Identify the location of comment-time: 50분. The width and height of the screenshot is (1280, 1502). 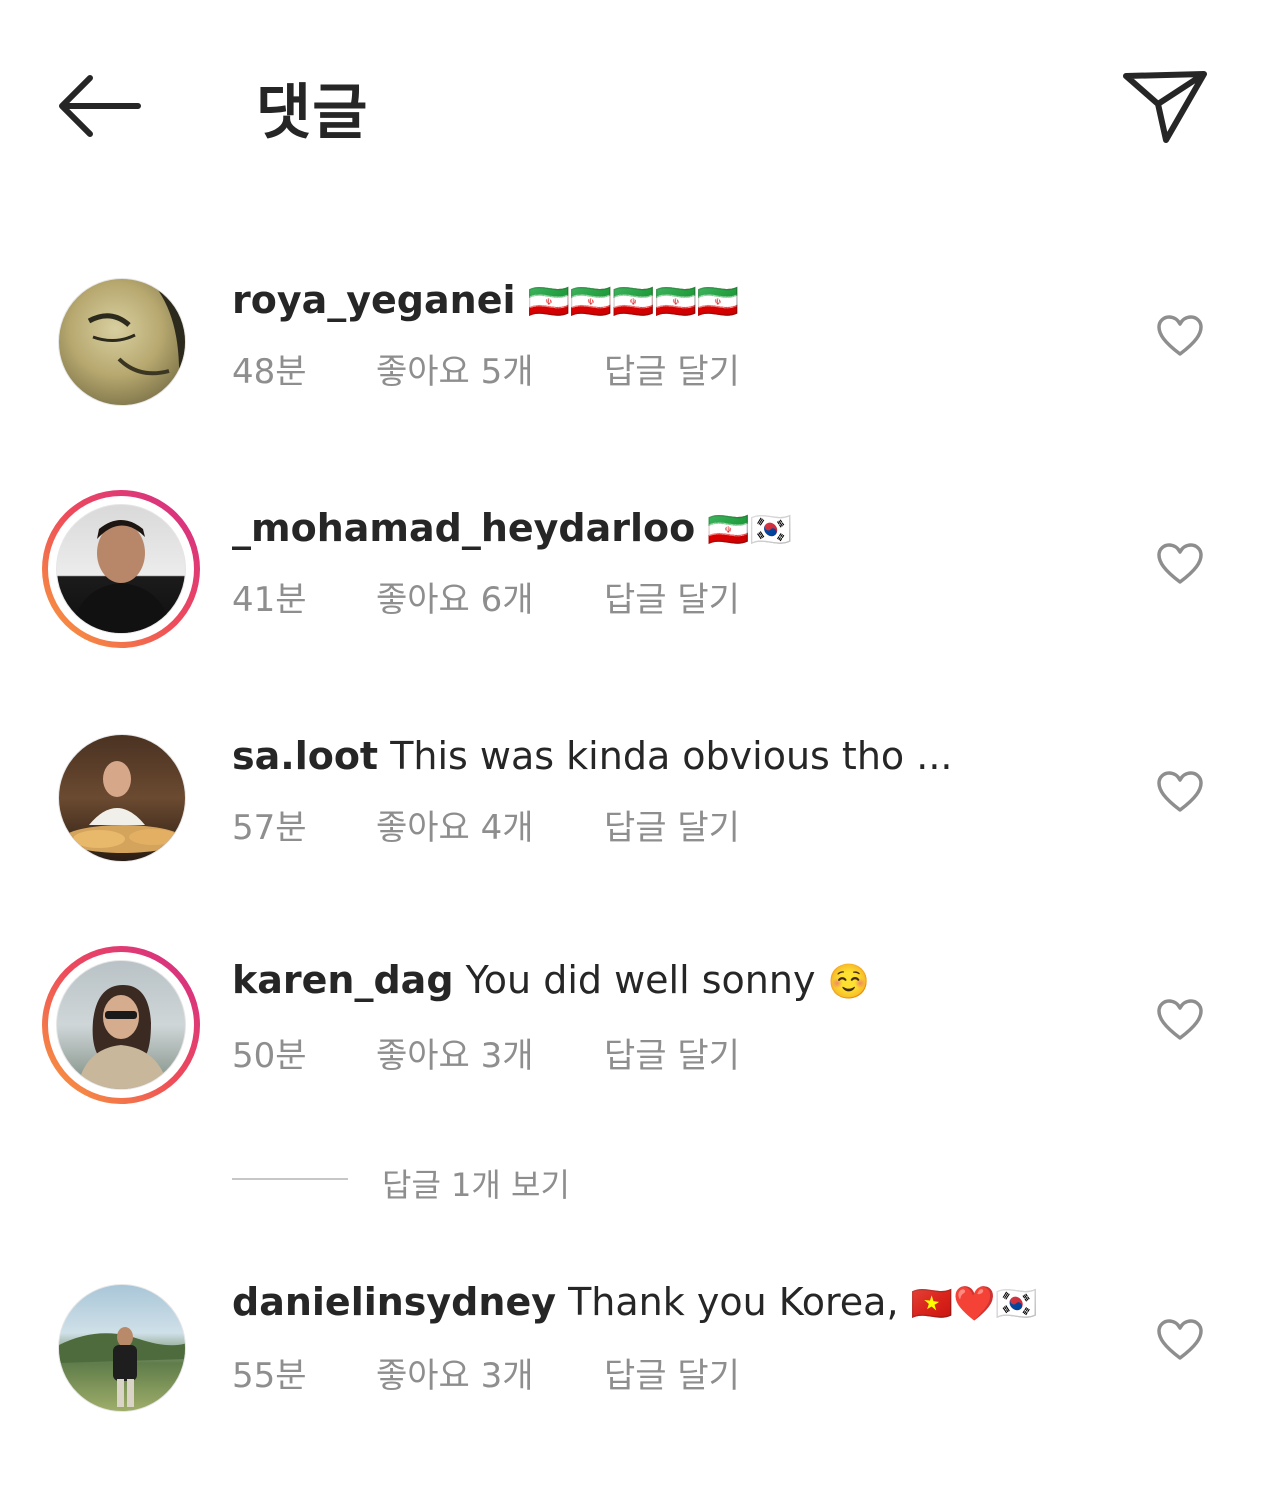
(269, 1056).